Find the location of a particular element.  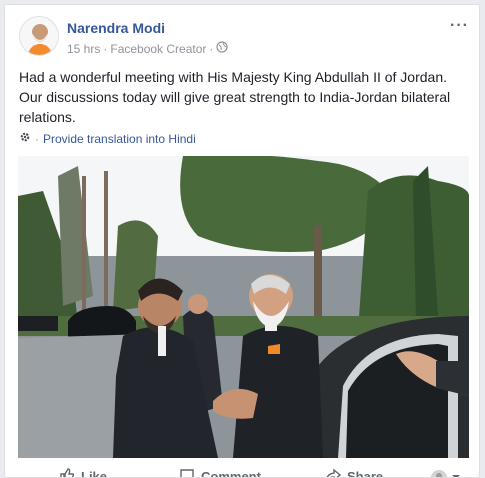

comment-button: Comment is located at coordinates (220, 472).